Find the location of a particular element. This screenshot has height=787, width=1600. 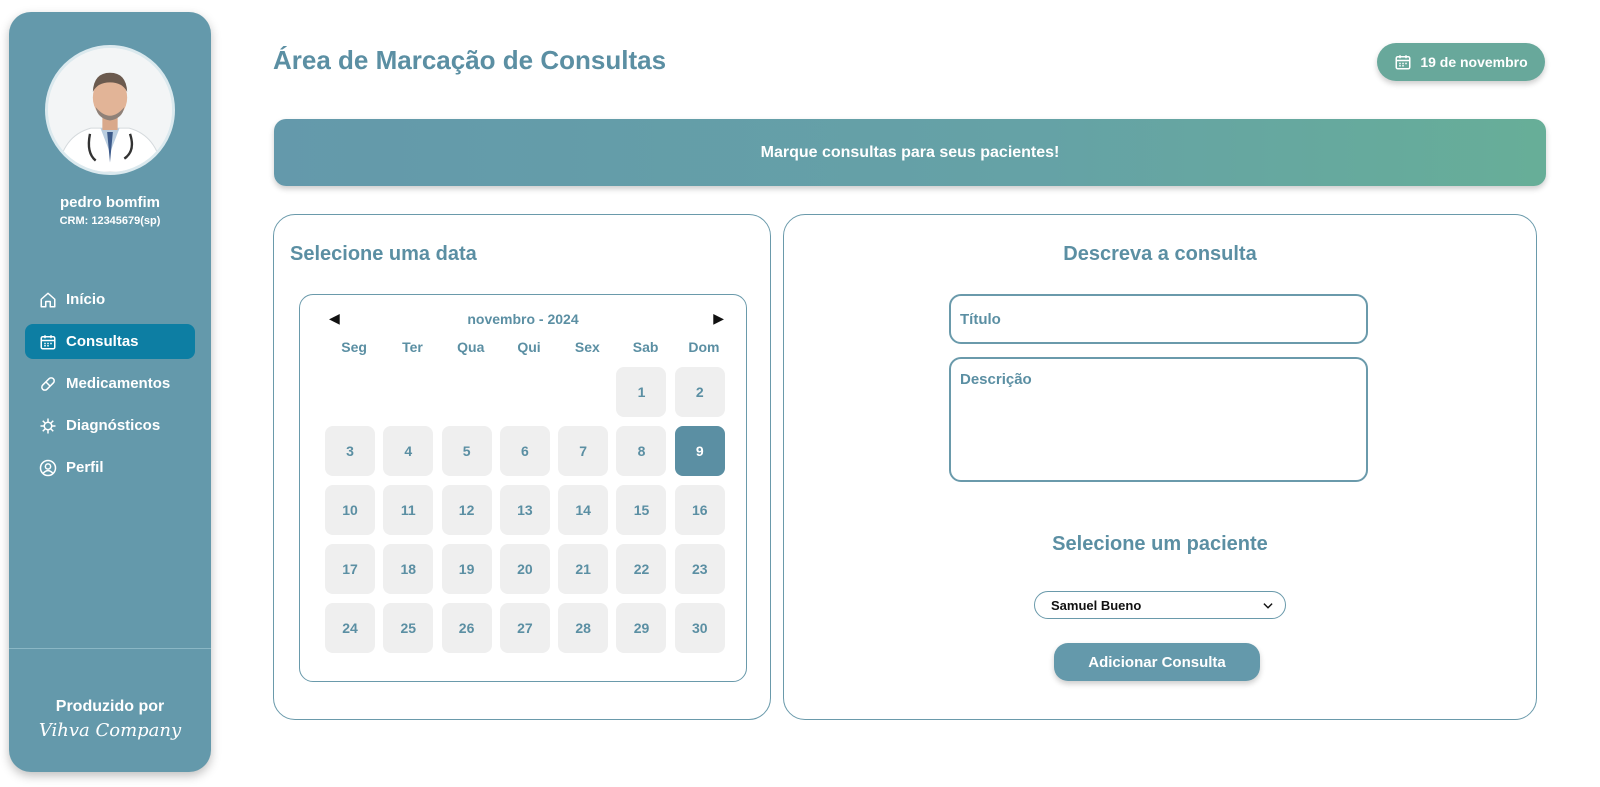

sidebar-item-inicio: Início is located at coordinates (110, 299).